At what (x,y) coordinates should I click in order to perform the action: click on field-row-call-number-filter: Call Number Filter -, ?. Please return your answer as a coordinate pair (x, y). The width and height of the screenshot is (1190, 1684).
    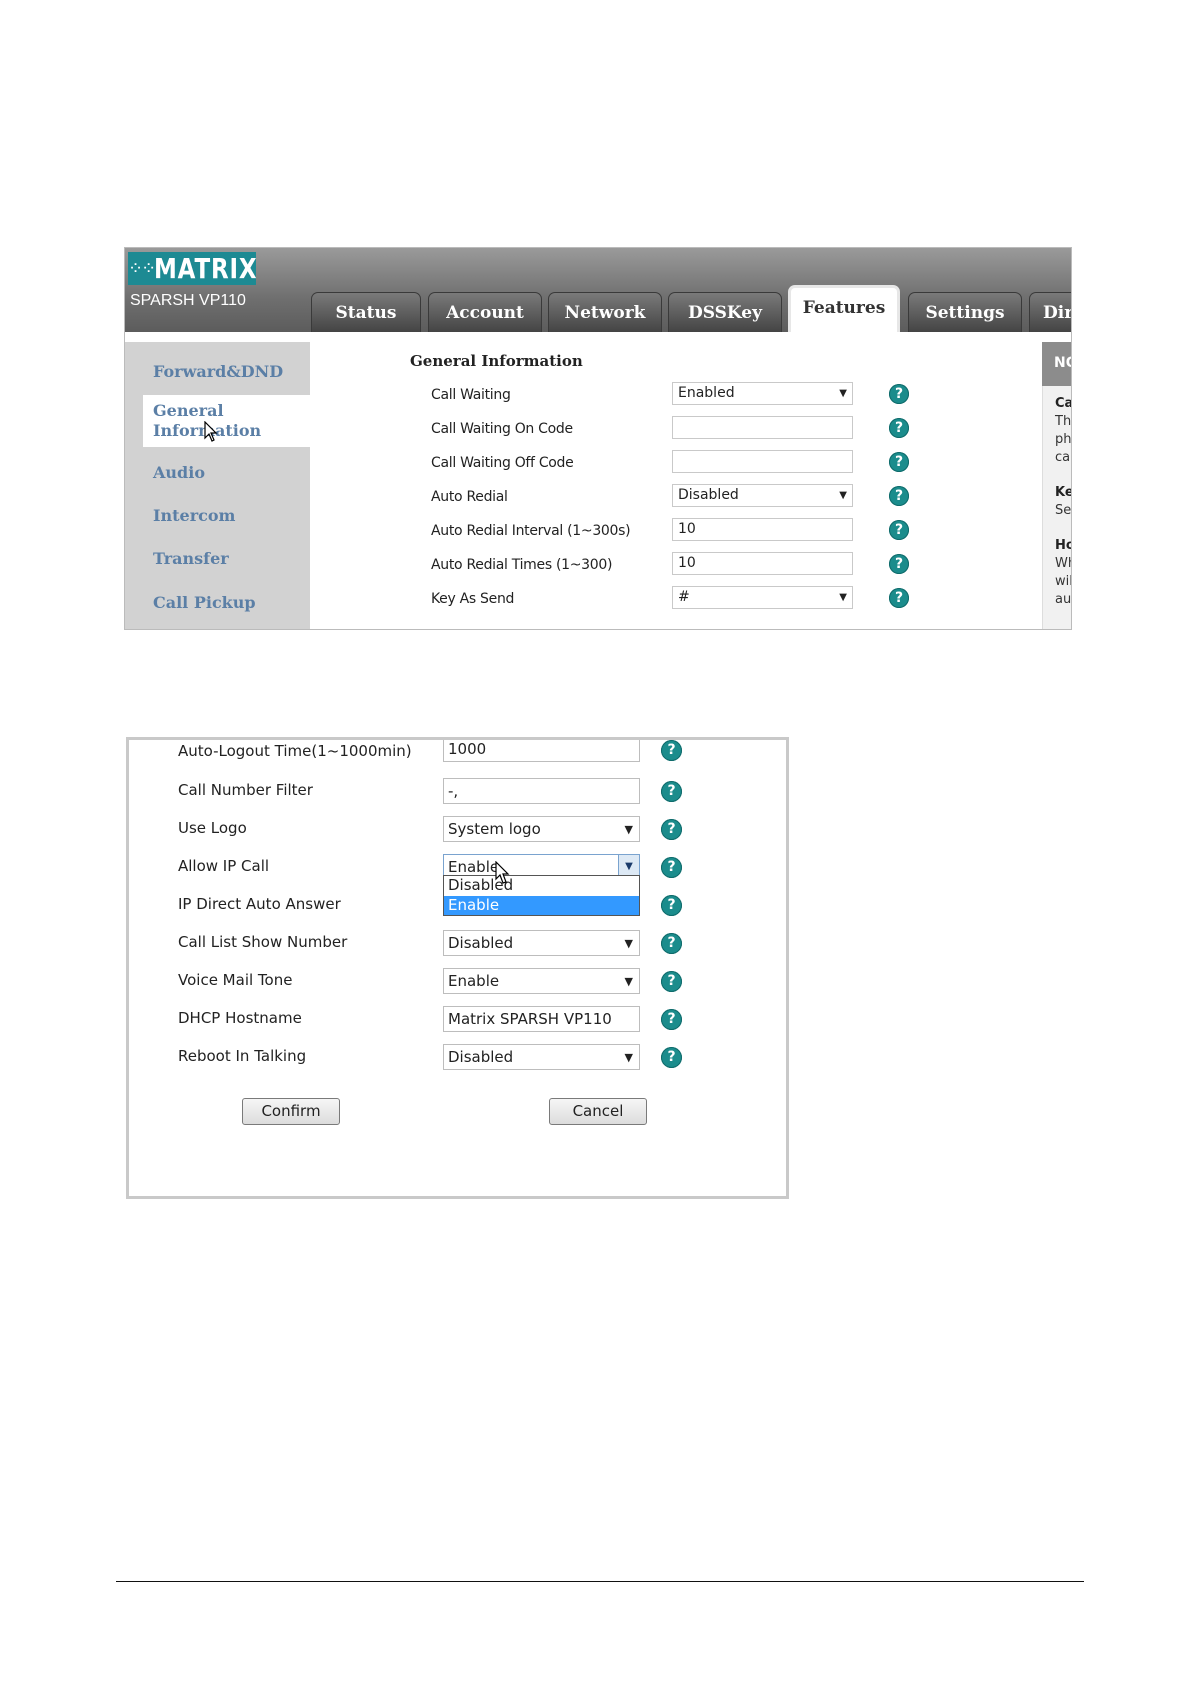
    Looking at the image, I should click on (457, 797).